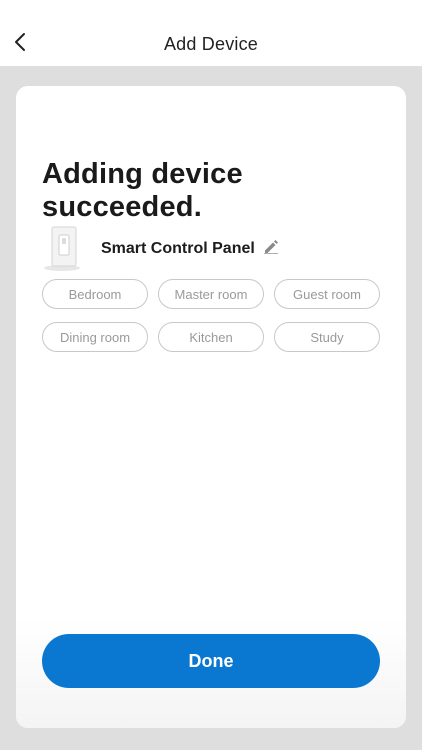 The width and height of the screenshot is (422, 750). I want to click on device-row: Smart Control Panel, so click(212, 249).